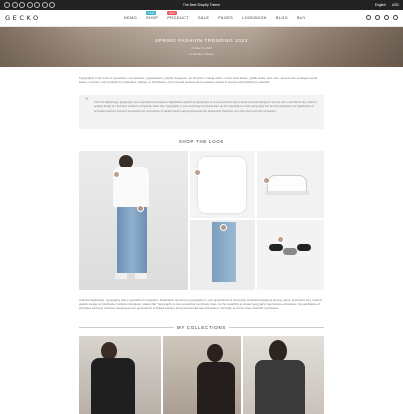 The image size is (403, 414). I want to click on nav-label: BUY, so click(301, 18).